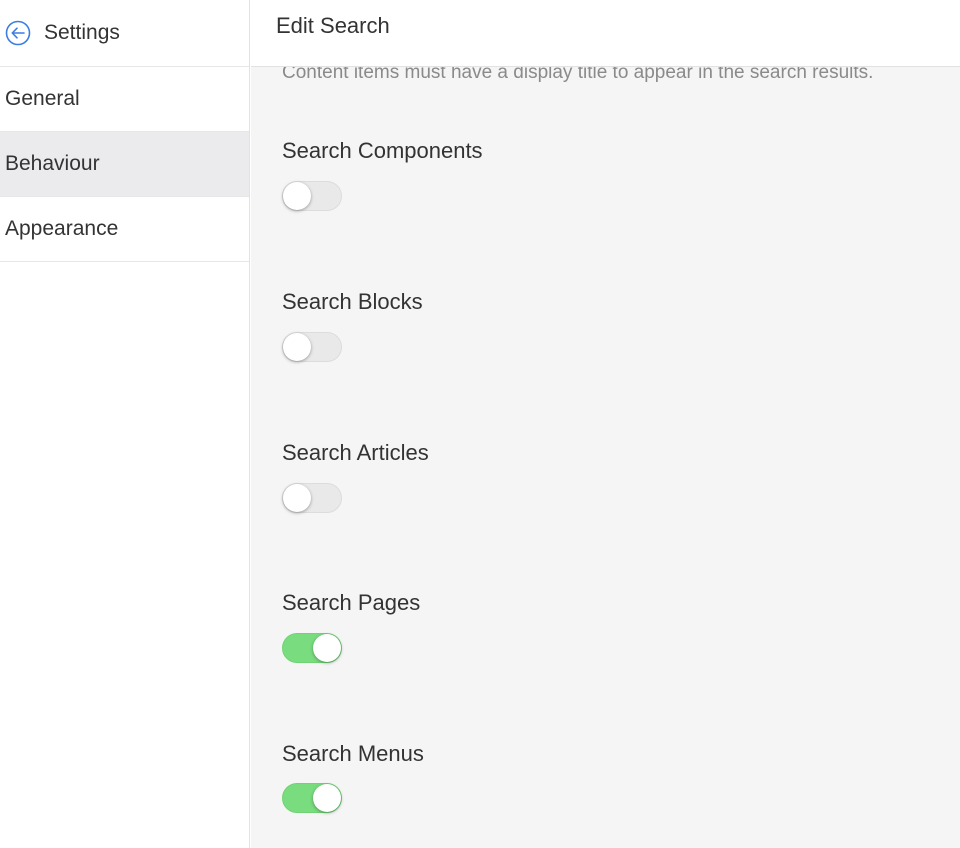 This screenshot has height=848, width=960. Describe the element at coordinates (312, 798) in the screenshot. I see `toggle-search-menus` at that location.